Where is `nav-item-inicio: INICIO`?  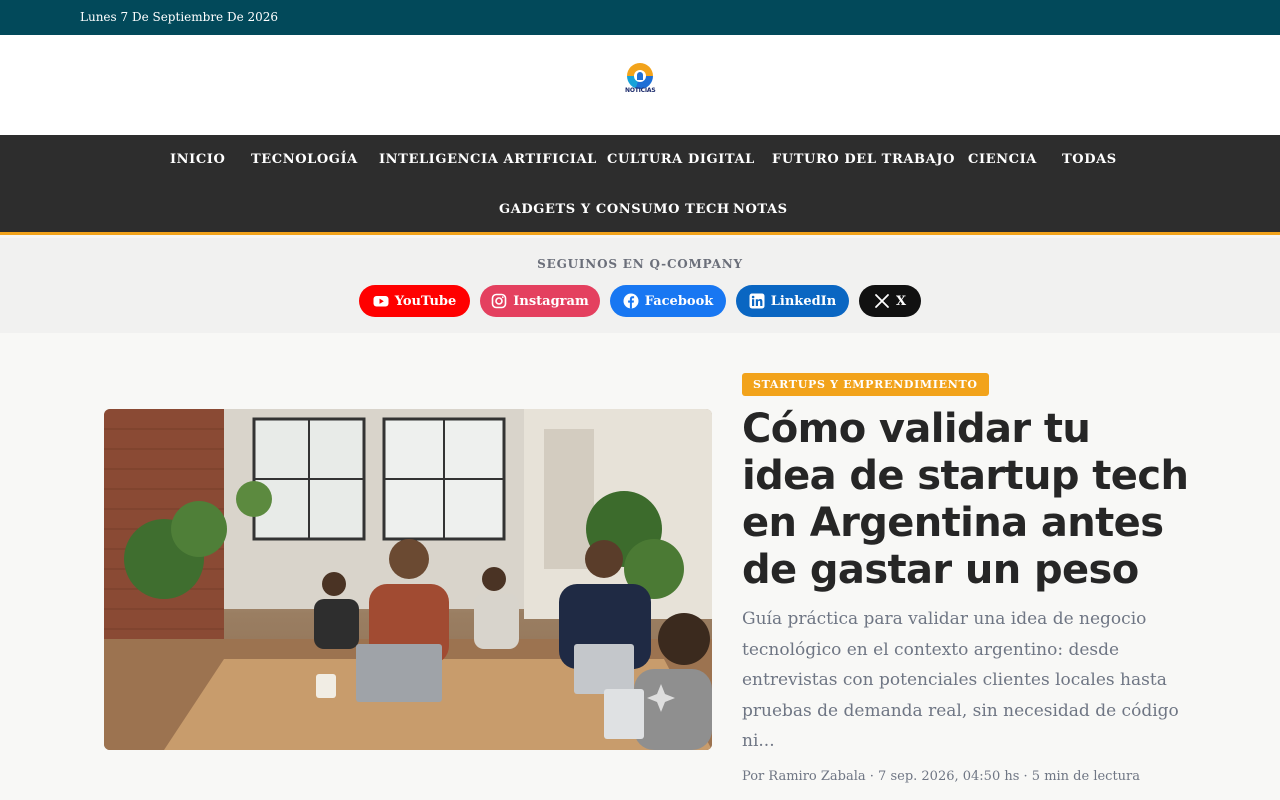 nav-item-inicio: INICIO is located at coordinates (197, 159).